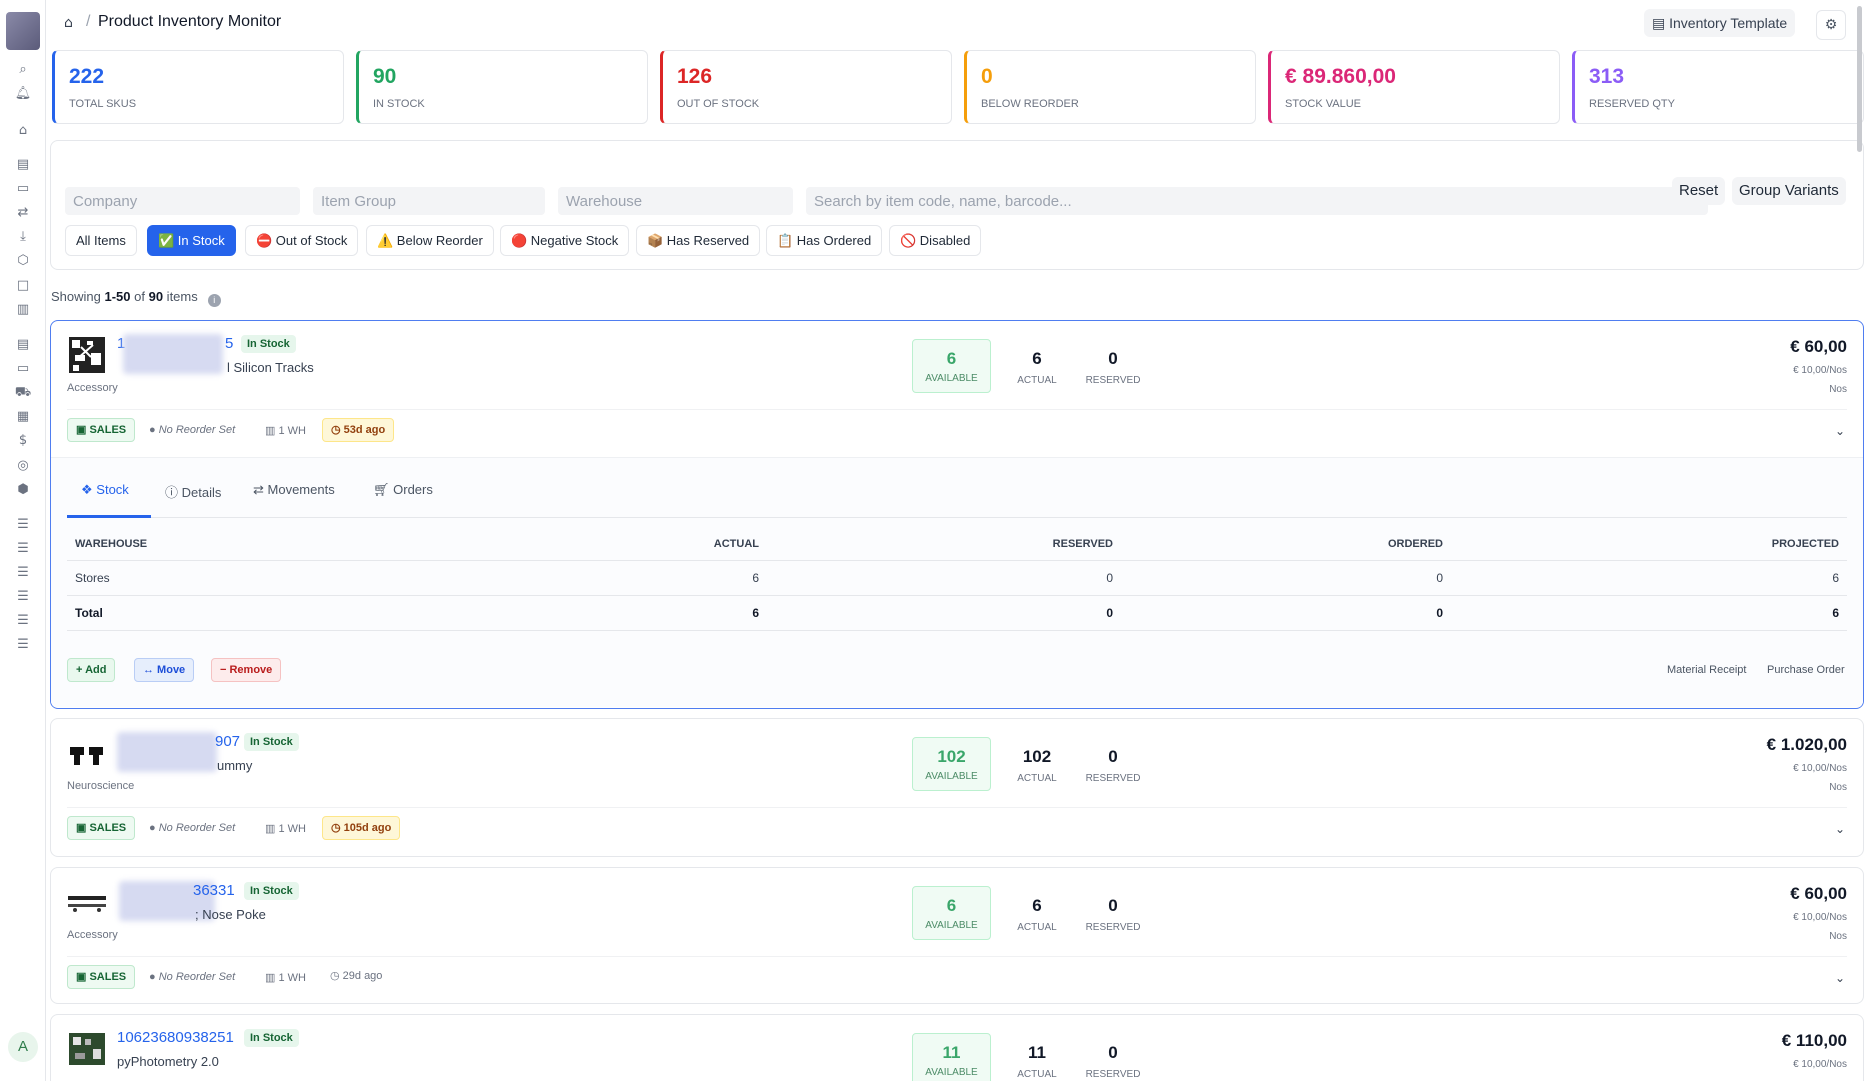  What do you see at coordinates (1831, 25) in the screenshot?
I see `settings-gear-button: ⚙` at bounding box center [1831, 25].